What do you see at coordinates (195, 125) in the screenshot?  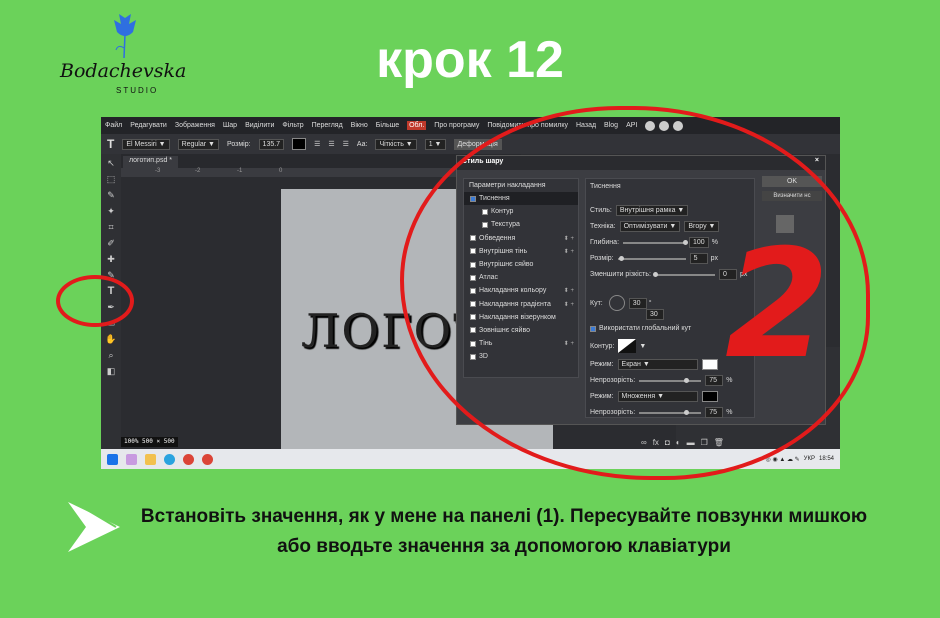 I see `menu-item-image: Зображення` at bounding box center [195, 125].